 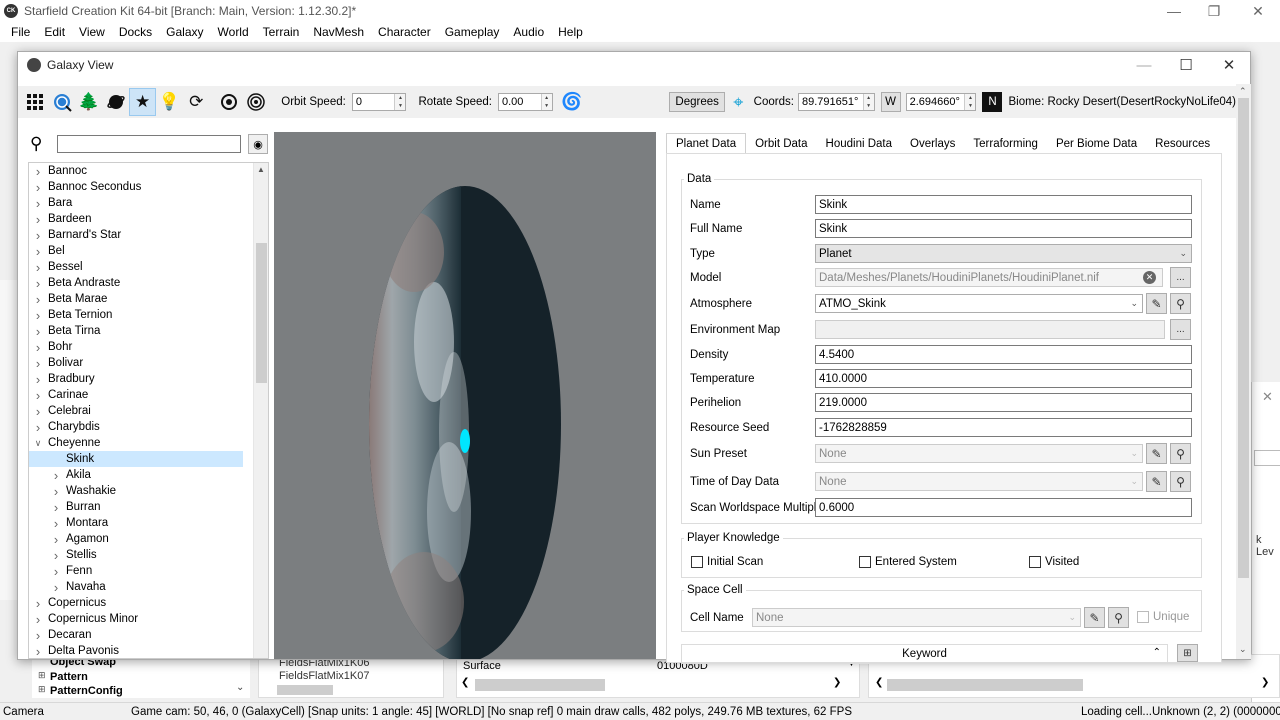 I want to click on tab-per-biome-data: Per Biome Data, so click(x=1096, y=143).